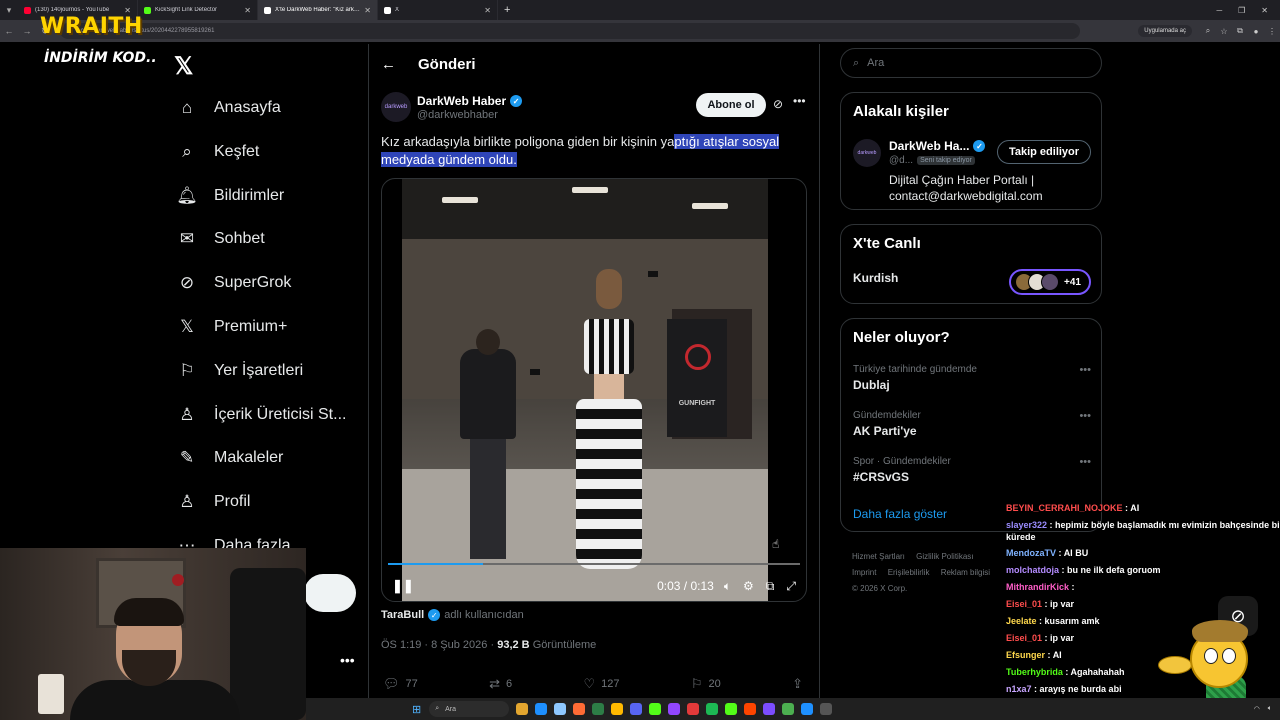 Image resolution: width=1280 pixels, height=720 pixels. Describe the element at coordinates (1264, 10) in the screenshot. I see `close-icon: ✕` at that location.